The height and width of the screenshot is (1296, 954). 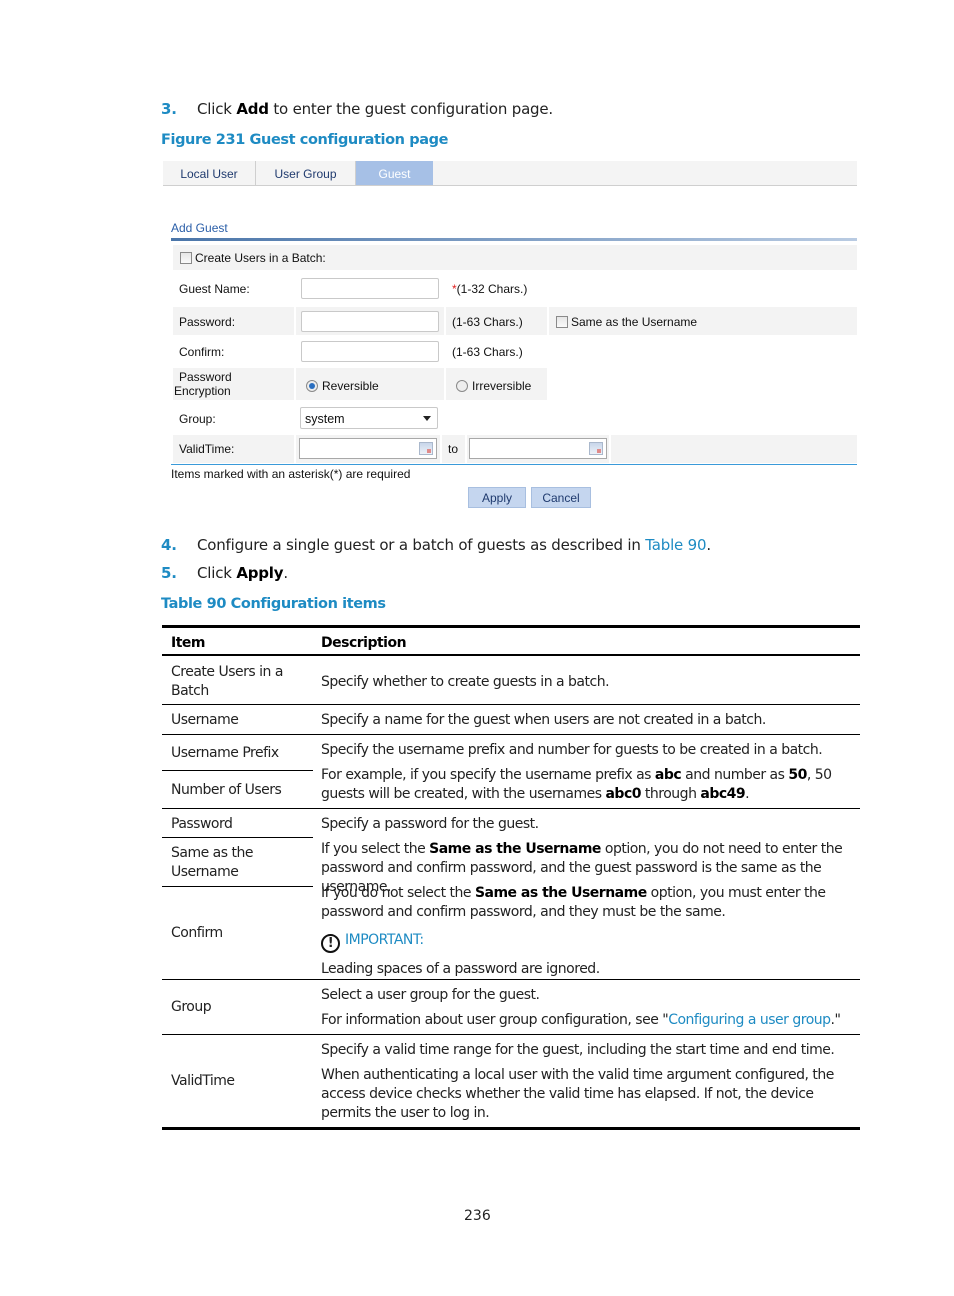 I want to click on section-title: Add Guest, so click(x=199, y=228).